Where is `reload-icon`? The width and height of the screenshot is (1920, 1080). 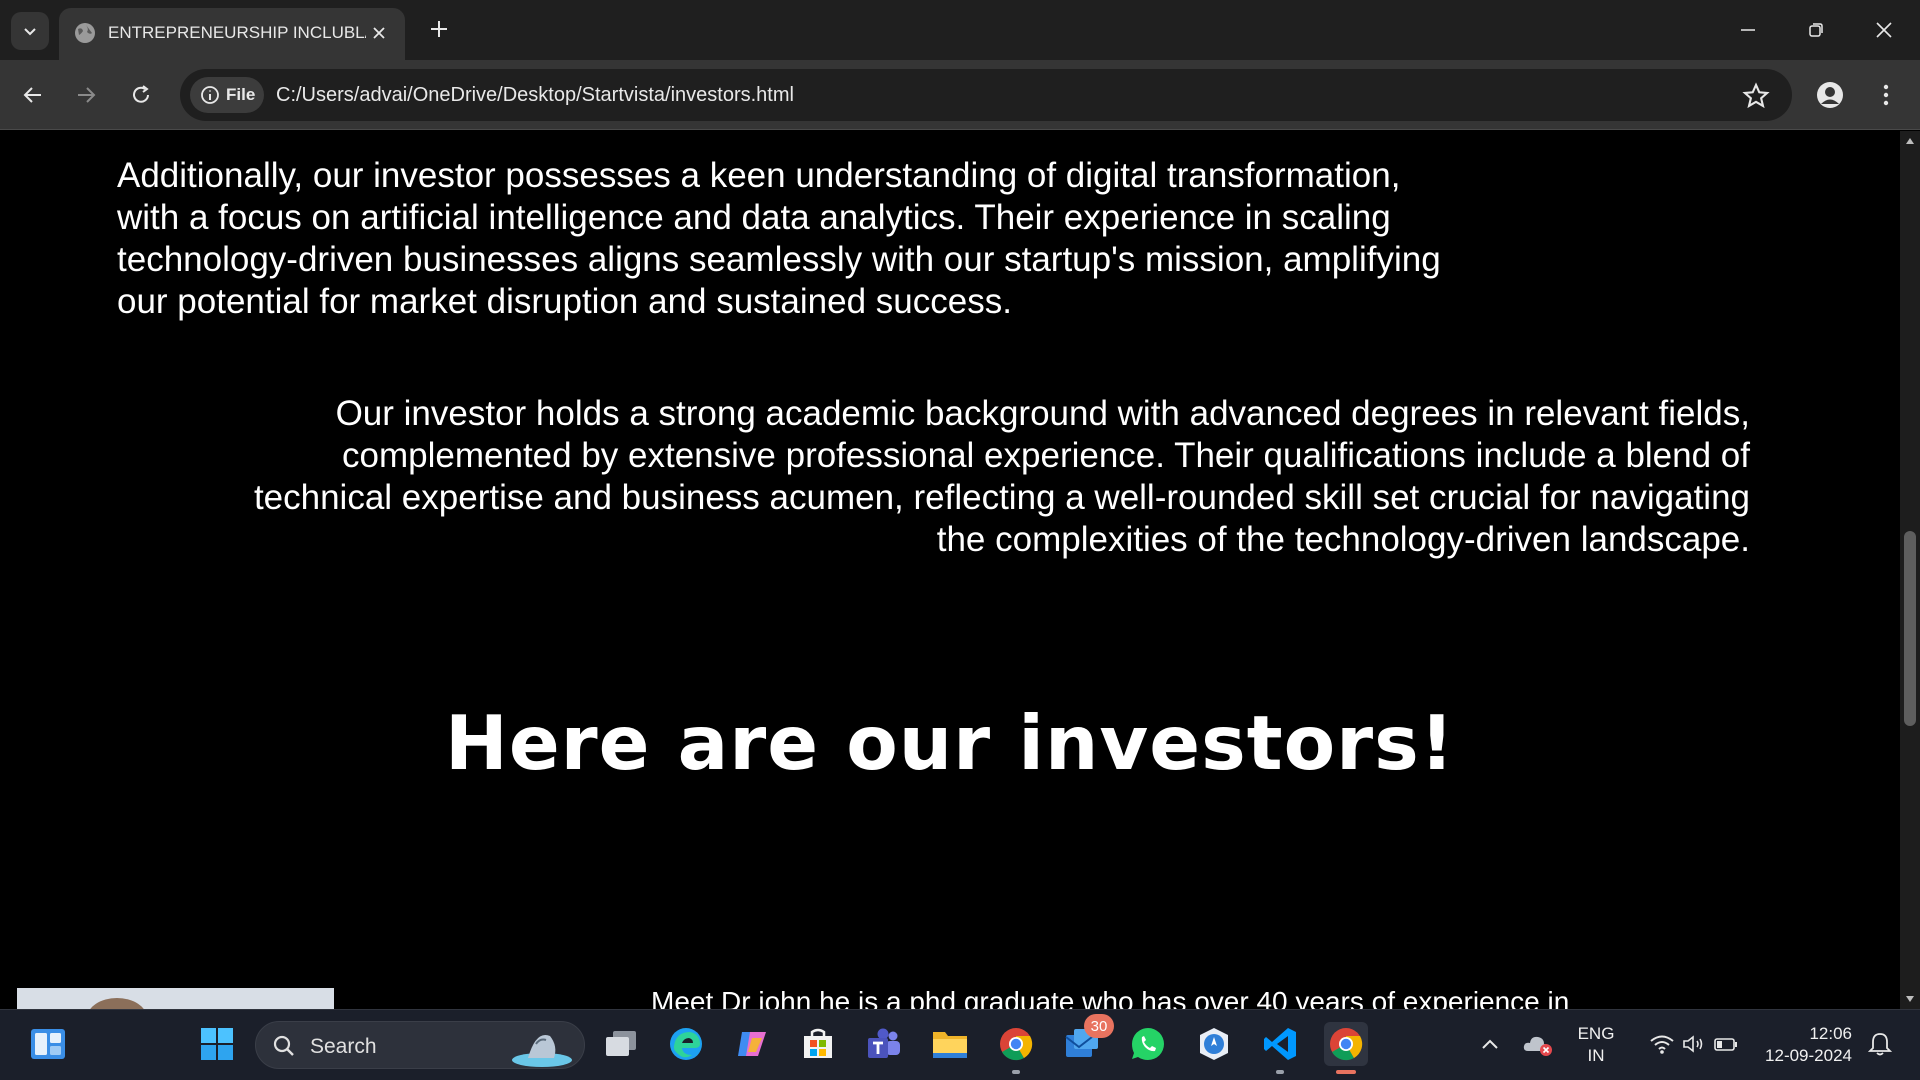 reload-icon is located at coordinates (141, 94).